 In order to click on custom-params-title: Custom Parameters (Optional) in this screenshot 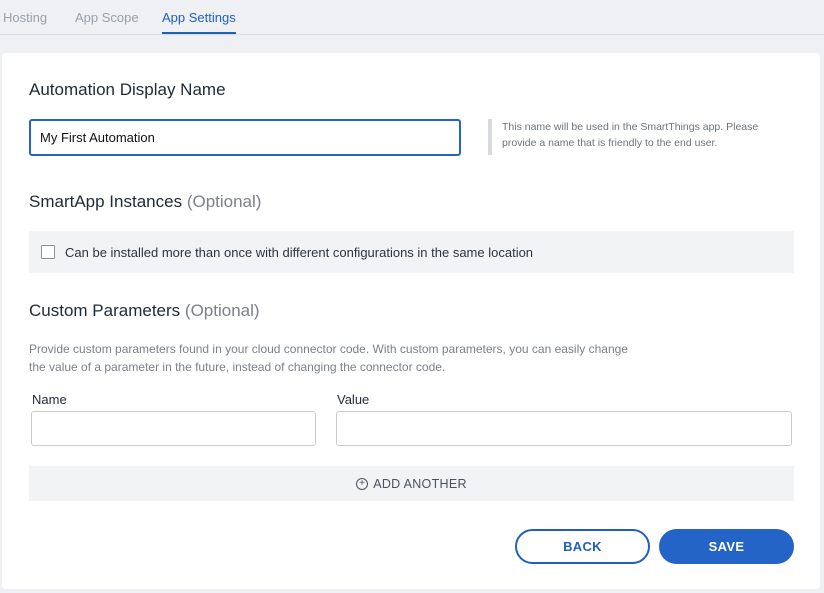, I will do `click(144, 311)`.